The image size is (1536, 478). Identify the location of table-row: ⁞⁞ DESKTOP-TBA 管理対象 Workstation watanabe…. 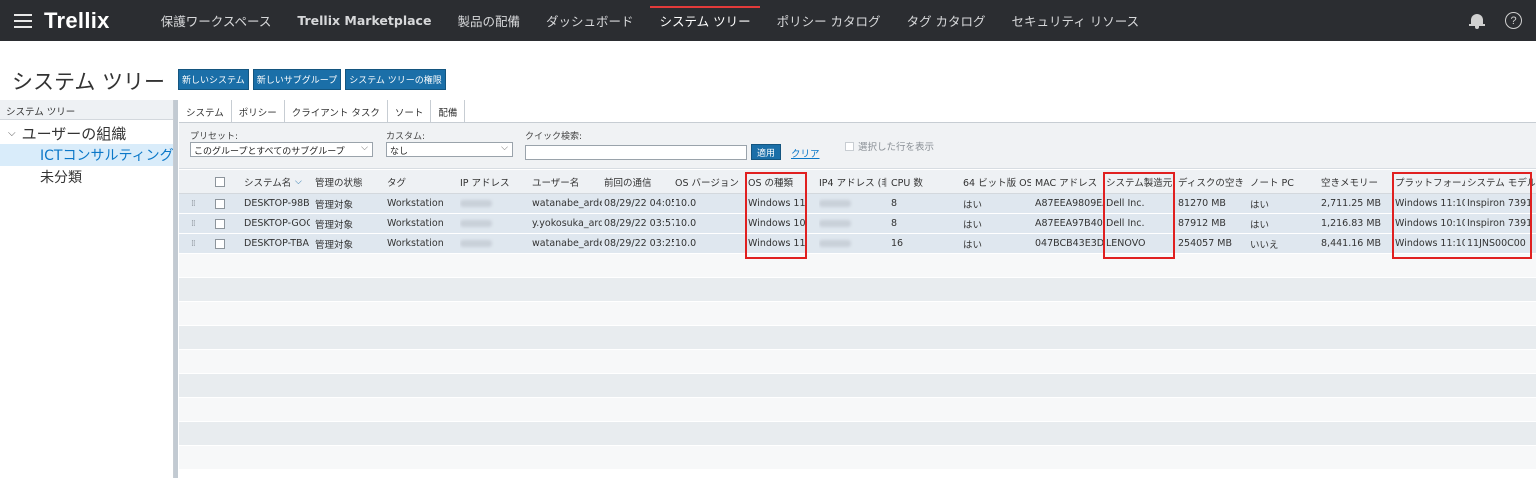
(857, 244).